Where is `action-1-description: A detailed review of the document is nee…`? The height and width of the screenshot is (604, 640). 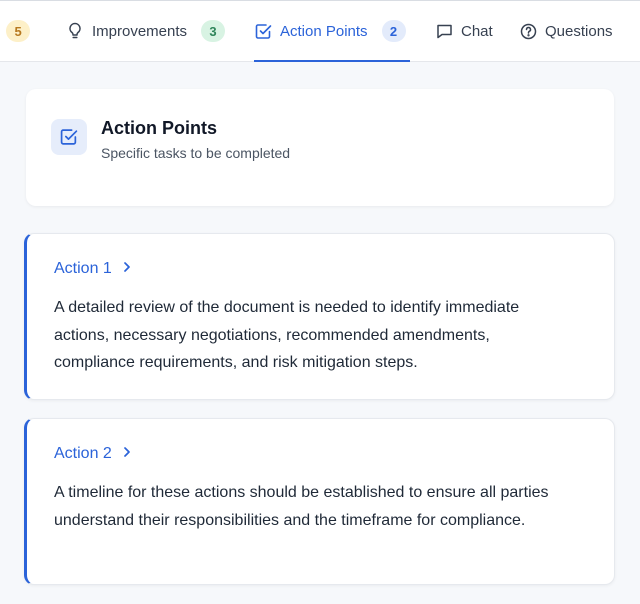
action-1-description: A detailed review of the document is nee… is located at coordinates (287, 335).